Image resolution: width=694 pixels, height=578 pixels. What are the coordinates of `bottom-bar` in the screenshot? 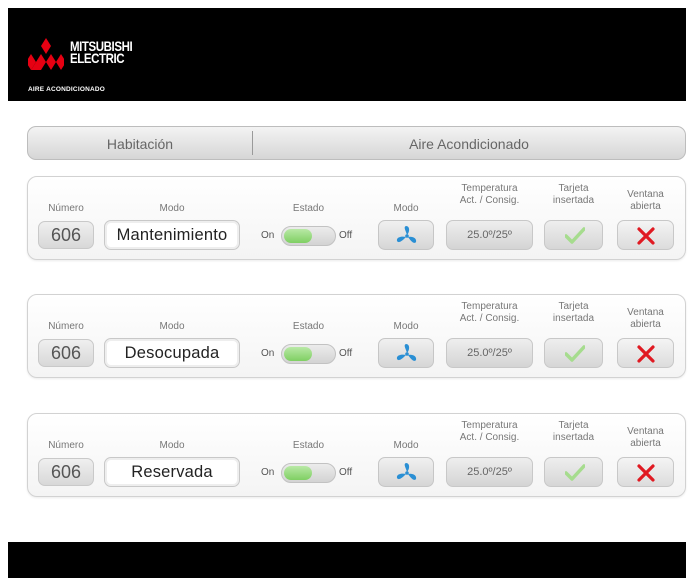 It's located at (347, 560).